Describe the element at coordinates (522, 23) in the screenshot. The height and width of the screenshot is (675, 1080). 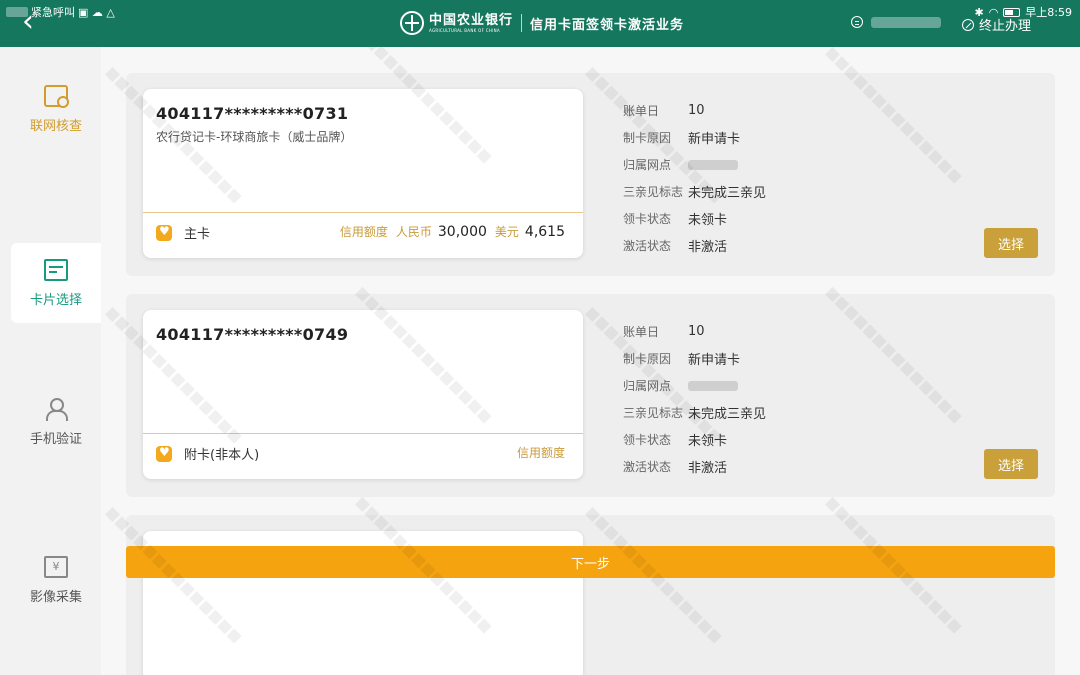
I see `brand-divider` at that location.